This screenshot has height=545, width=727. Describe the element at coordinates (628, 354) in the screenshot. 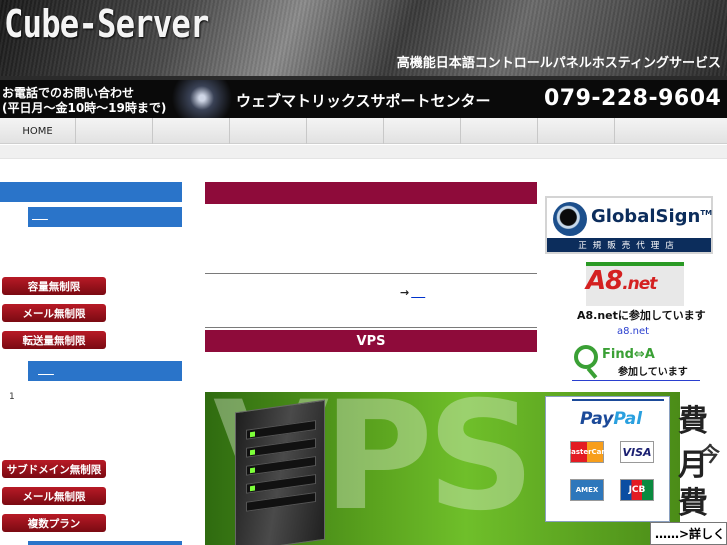

I see `find-a-logo: Find⇔A` at that location.